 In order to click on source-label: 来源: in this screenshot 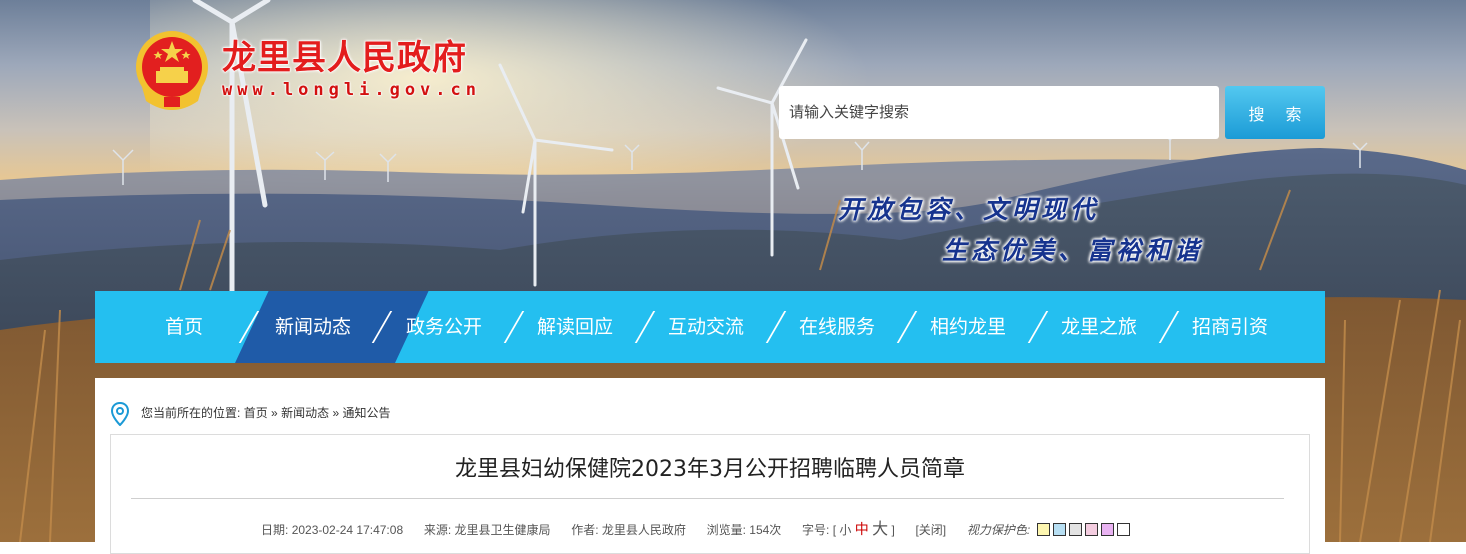, I will do `click(437, 530)`.